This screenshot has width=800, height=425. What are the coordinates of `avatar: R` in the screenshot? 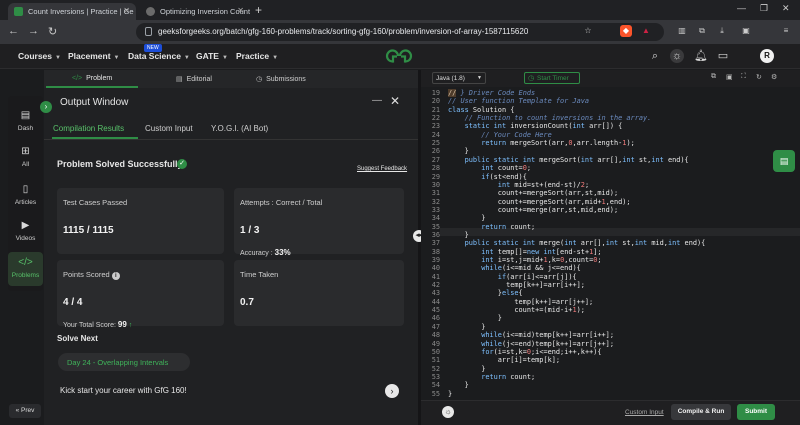 It's located at (767, 56).